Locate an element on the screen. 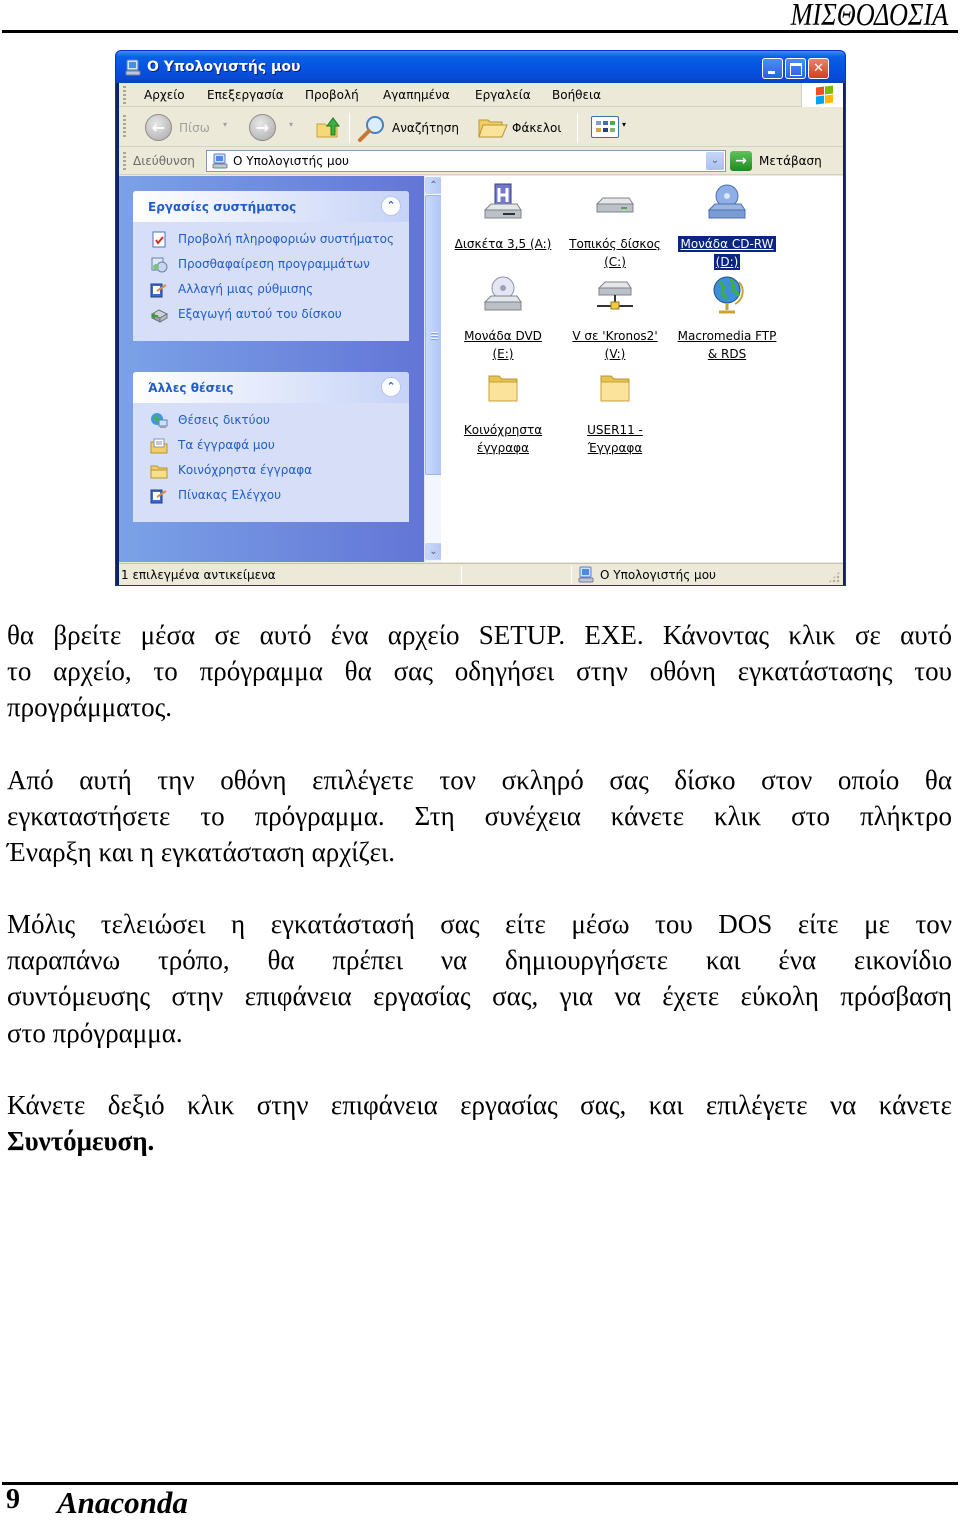 This screenshot has height=1521, width=960. add-remove-programs-icon is located at coordinates (159, 265).